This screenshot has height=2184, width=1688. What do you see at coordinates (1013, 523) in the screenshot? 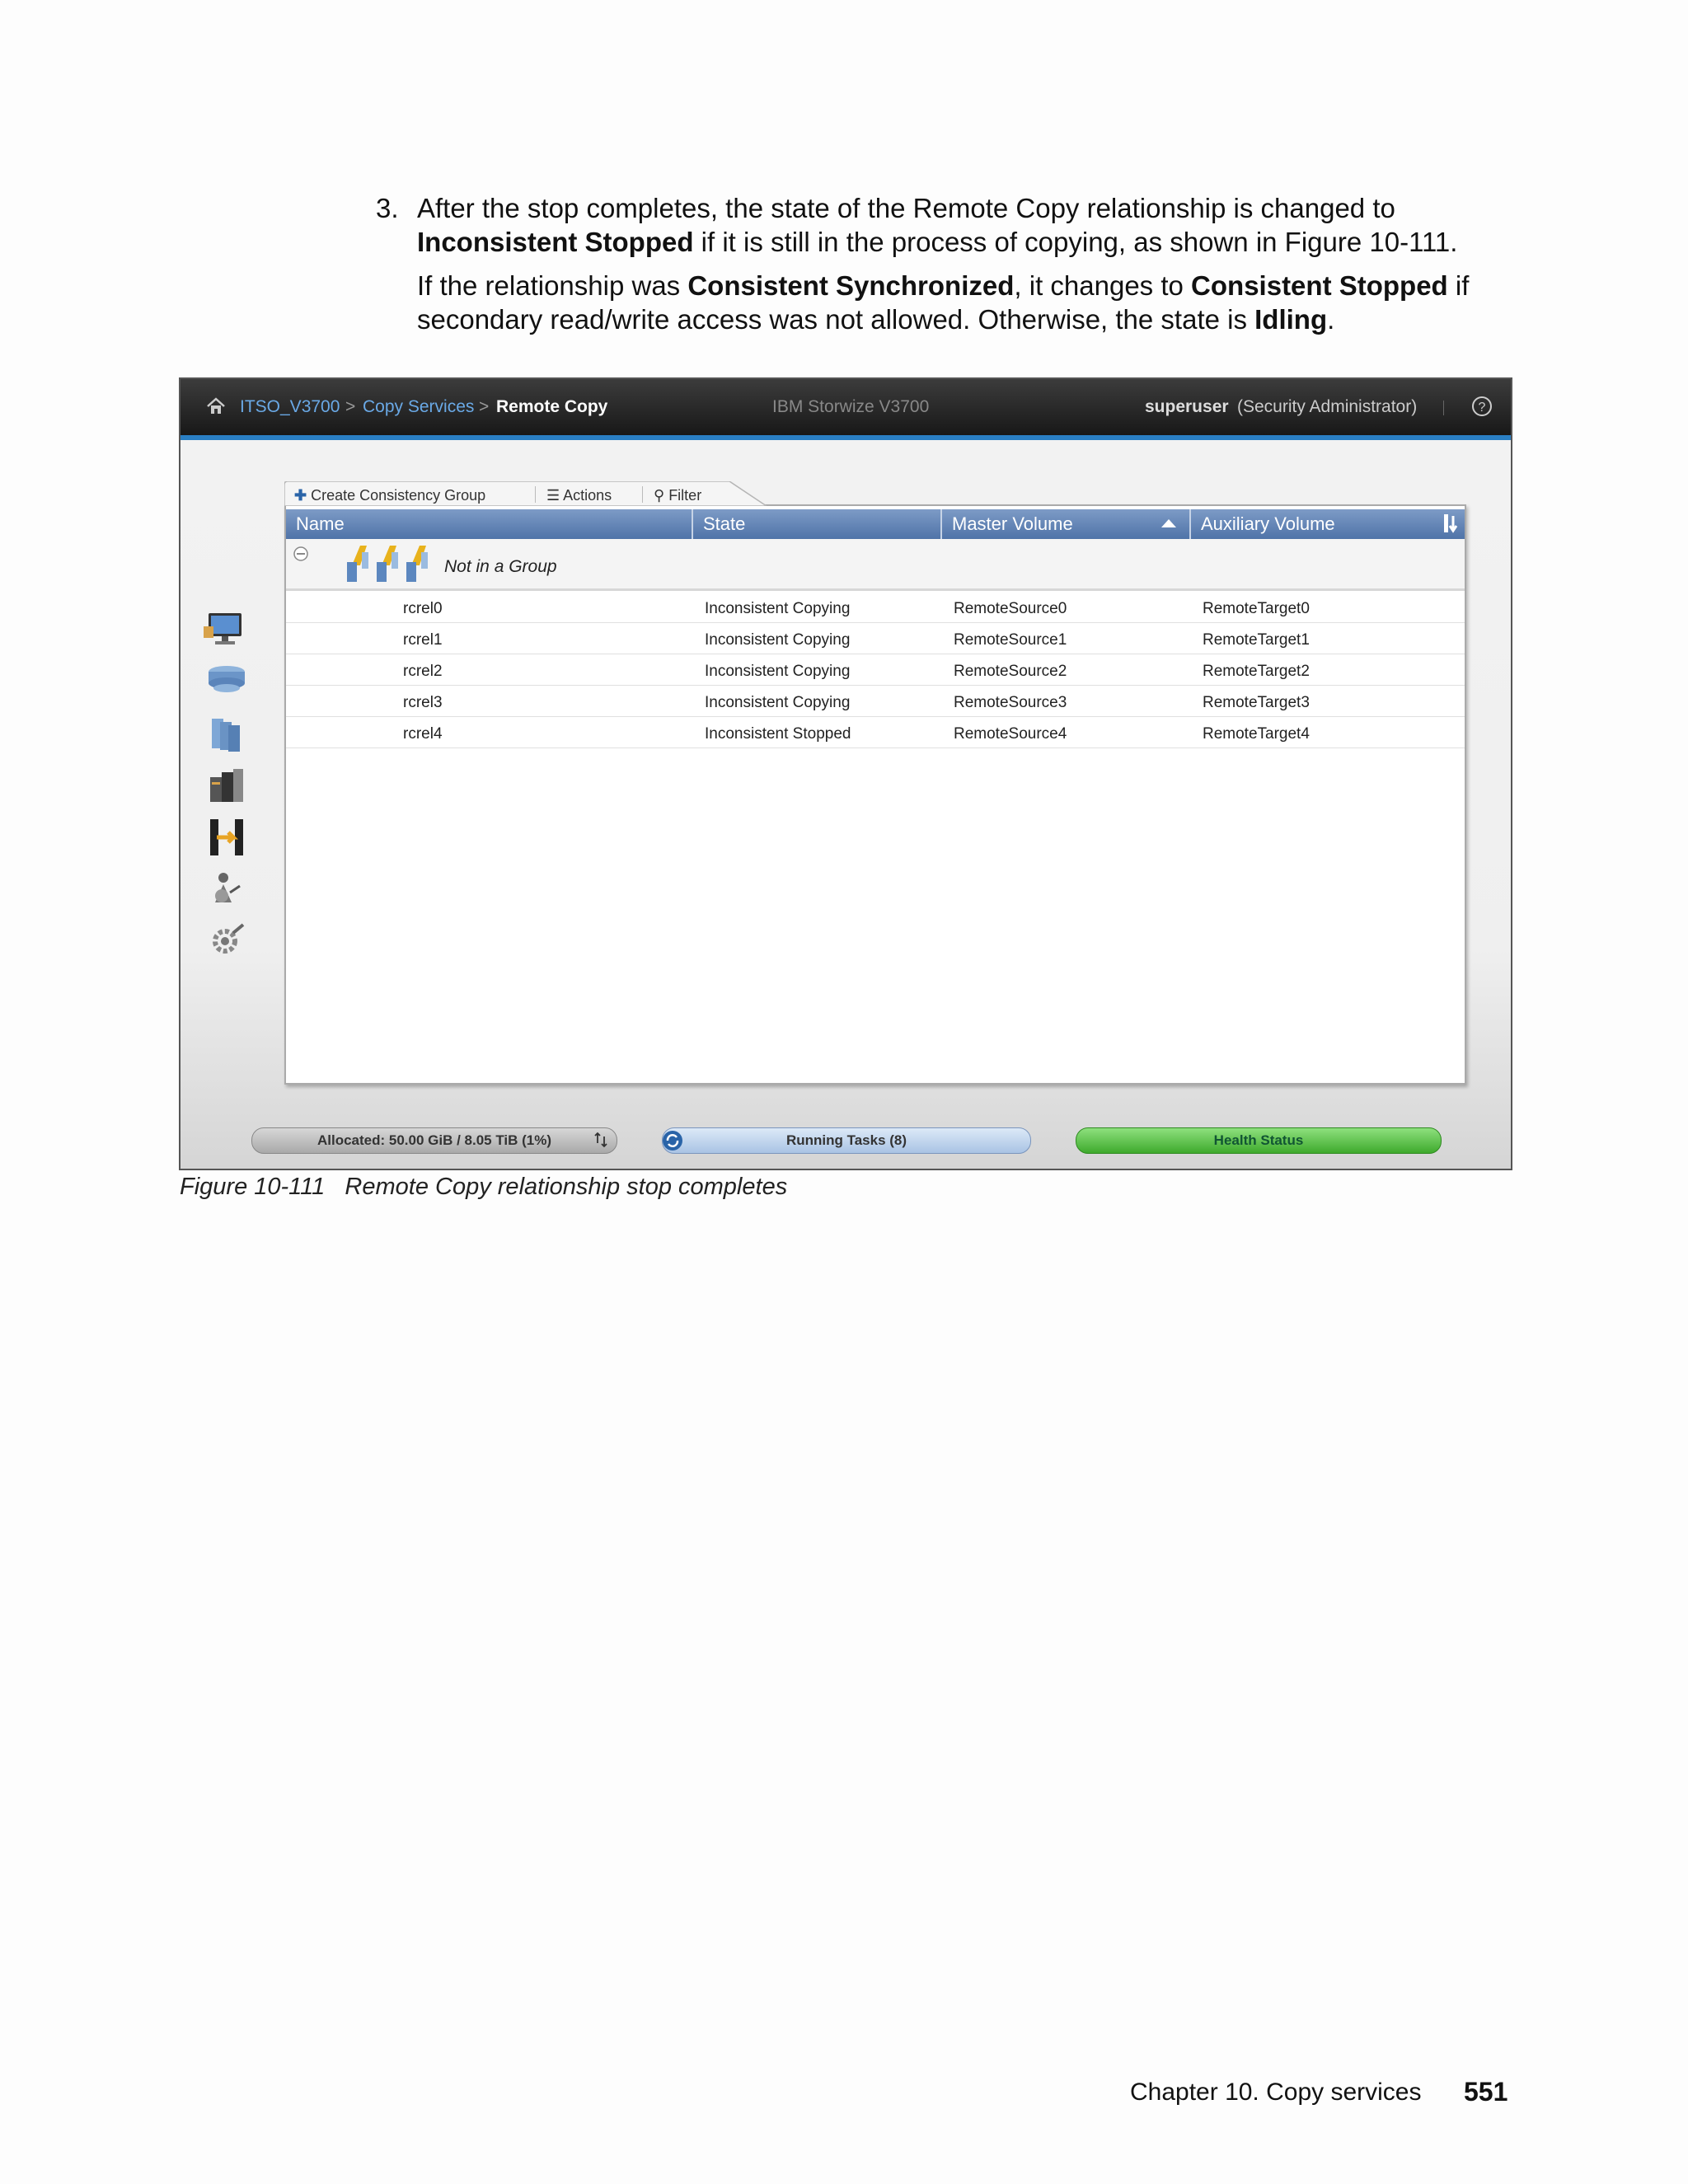
I see `master-volume-label: Master Volume` at bounding box center [1013, 523].